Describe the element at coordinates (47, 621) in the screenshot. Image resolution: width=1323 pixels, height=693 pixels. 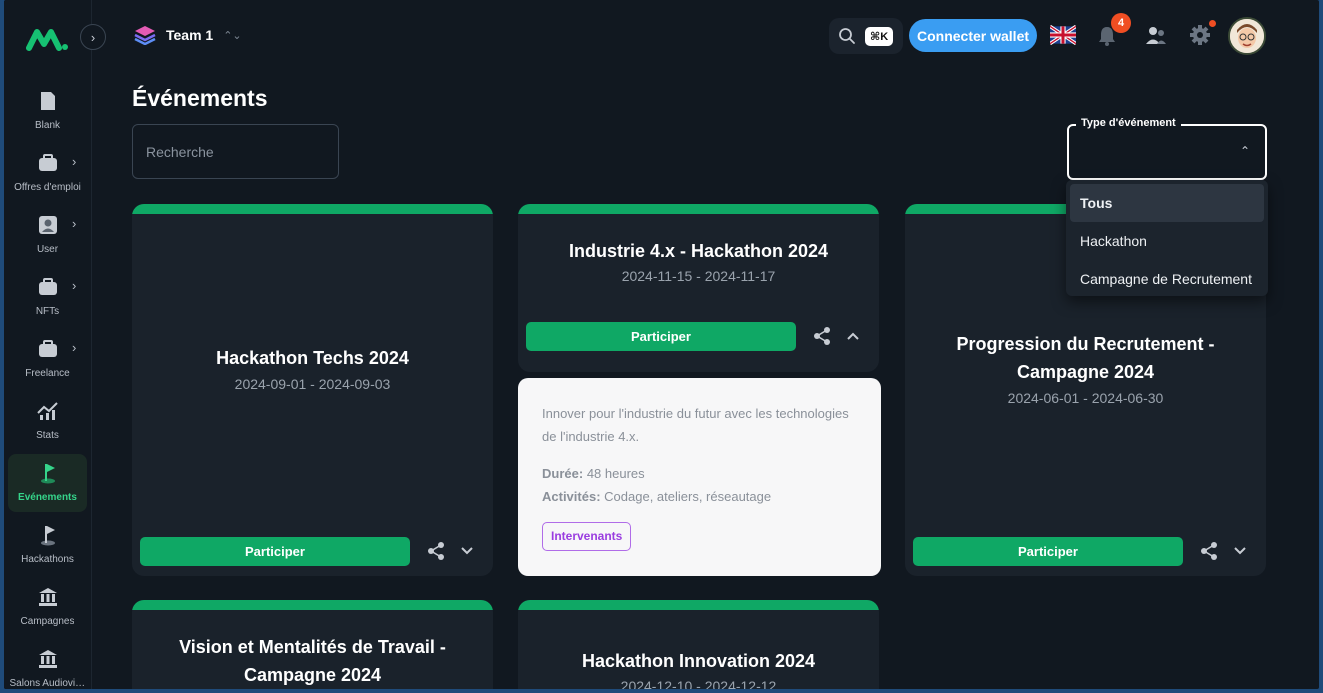
I see `sidebar-item-label: Campagnes` at that location.